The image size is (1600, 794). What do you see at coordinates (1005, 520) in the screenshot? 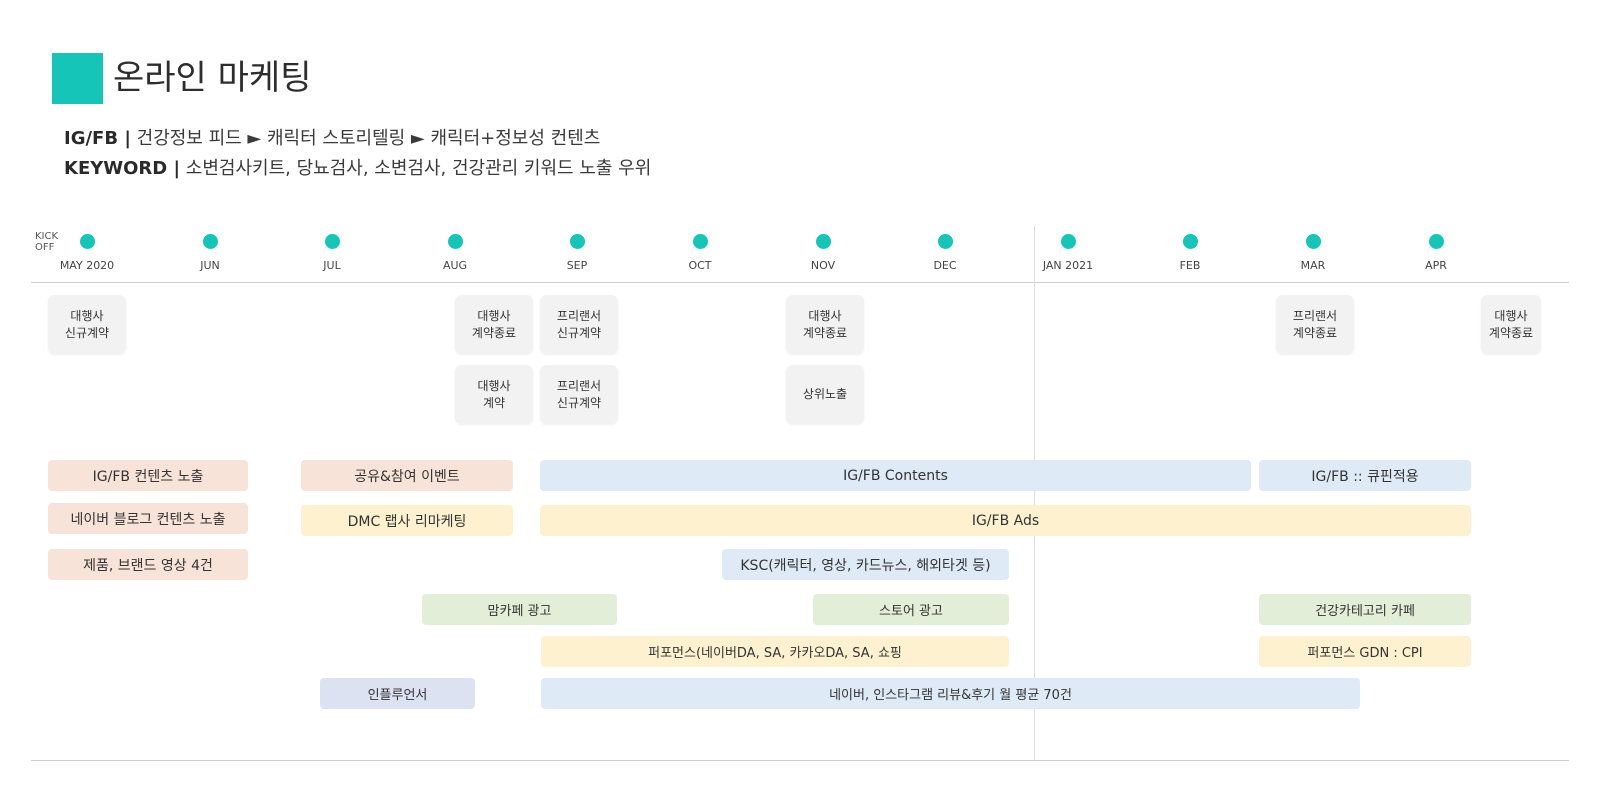
I see `activity-bar: IG/FB Ads` at bounding box center [1005, 520].